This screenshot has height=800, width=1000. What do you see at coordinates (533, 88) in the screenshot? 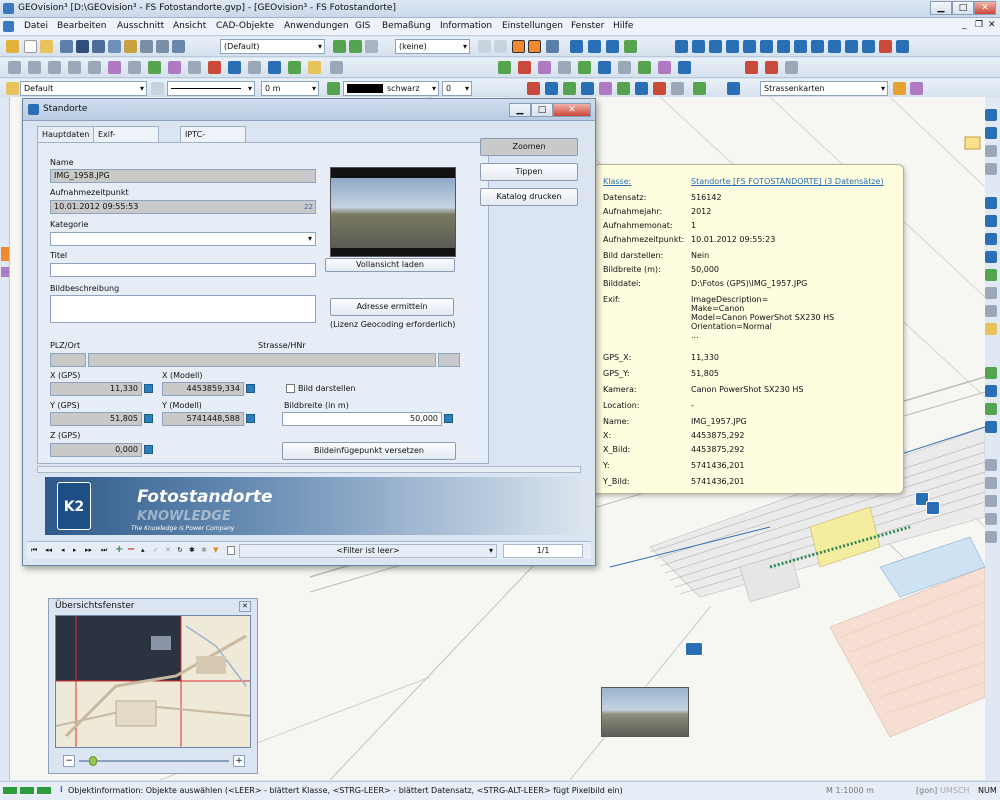
I see `attr-a-icon` at bounding box center [533, 88].